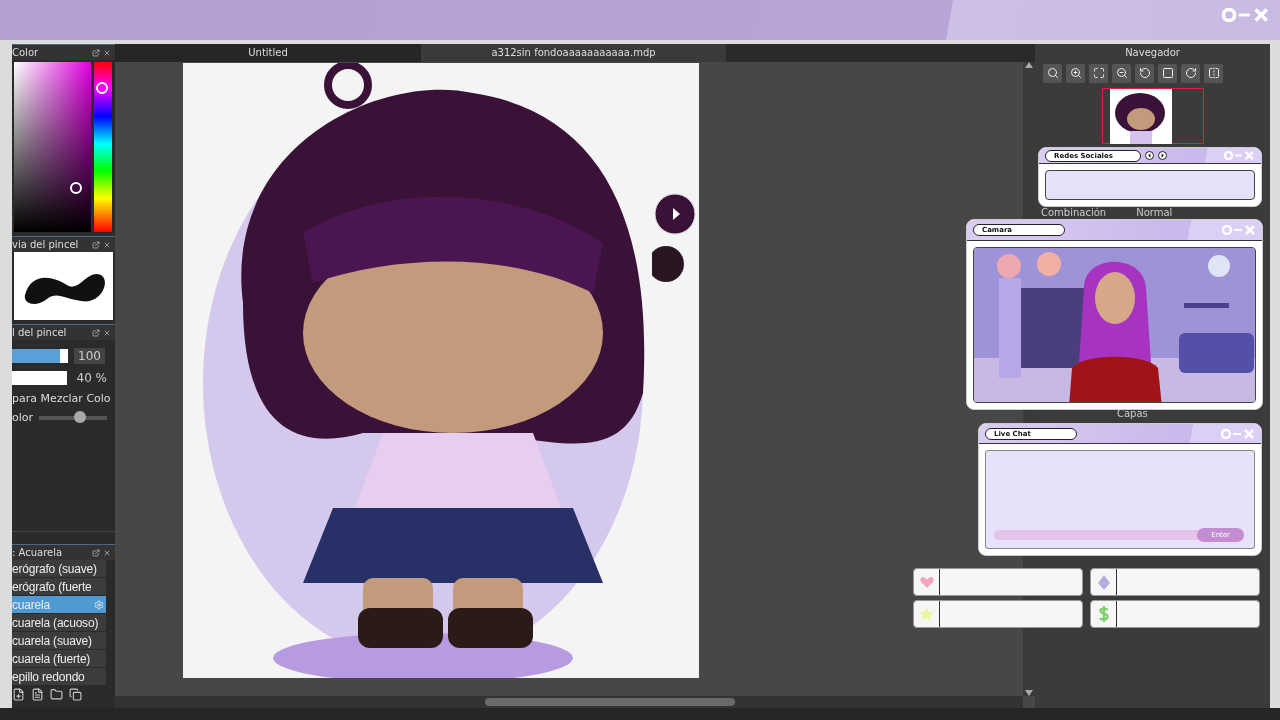  I want to click on zoom-actual-button, so click(1052, 73).